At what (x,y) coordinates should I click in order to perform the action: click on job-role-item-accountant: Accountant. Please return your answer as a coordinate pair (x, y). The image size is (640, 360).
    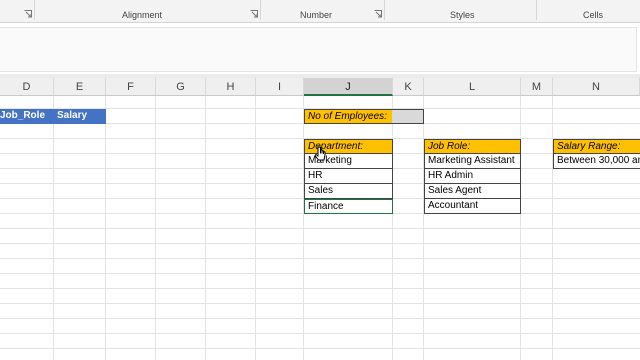
    Looking at the image, I should click on (472, 206).